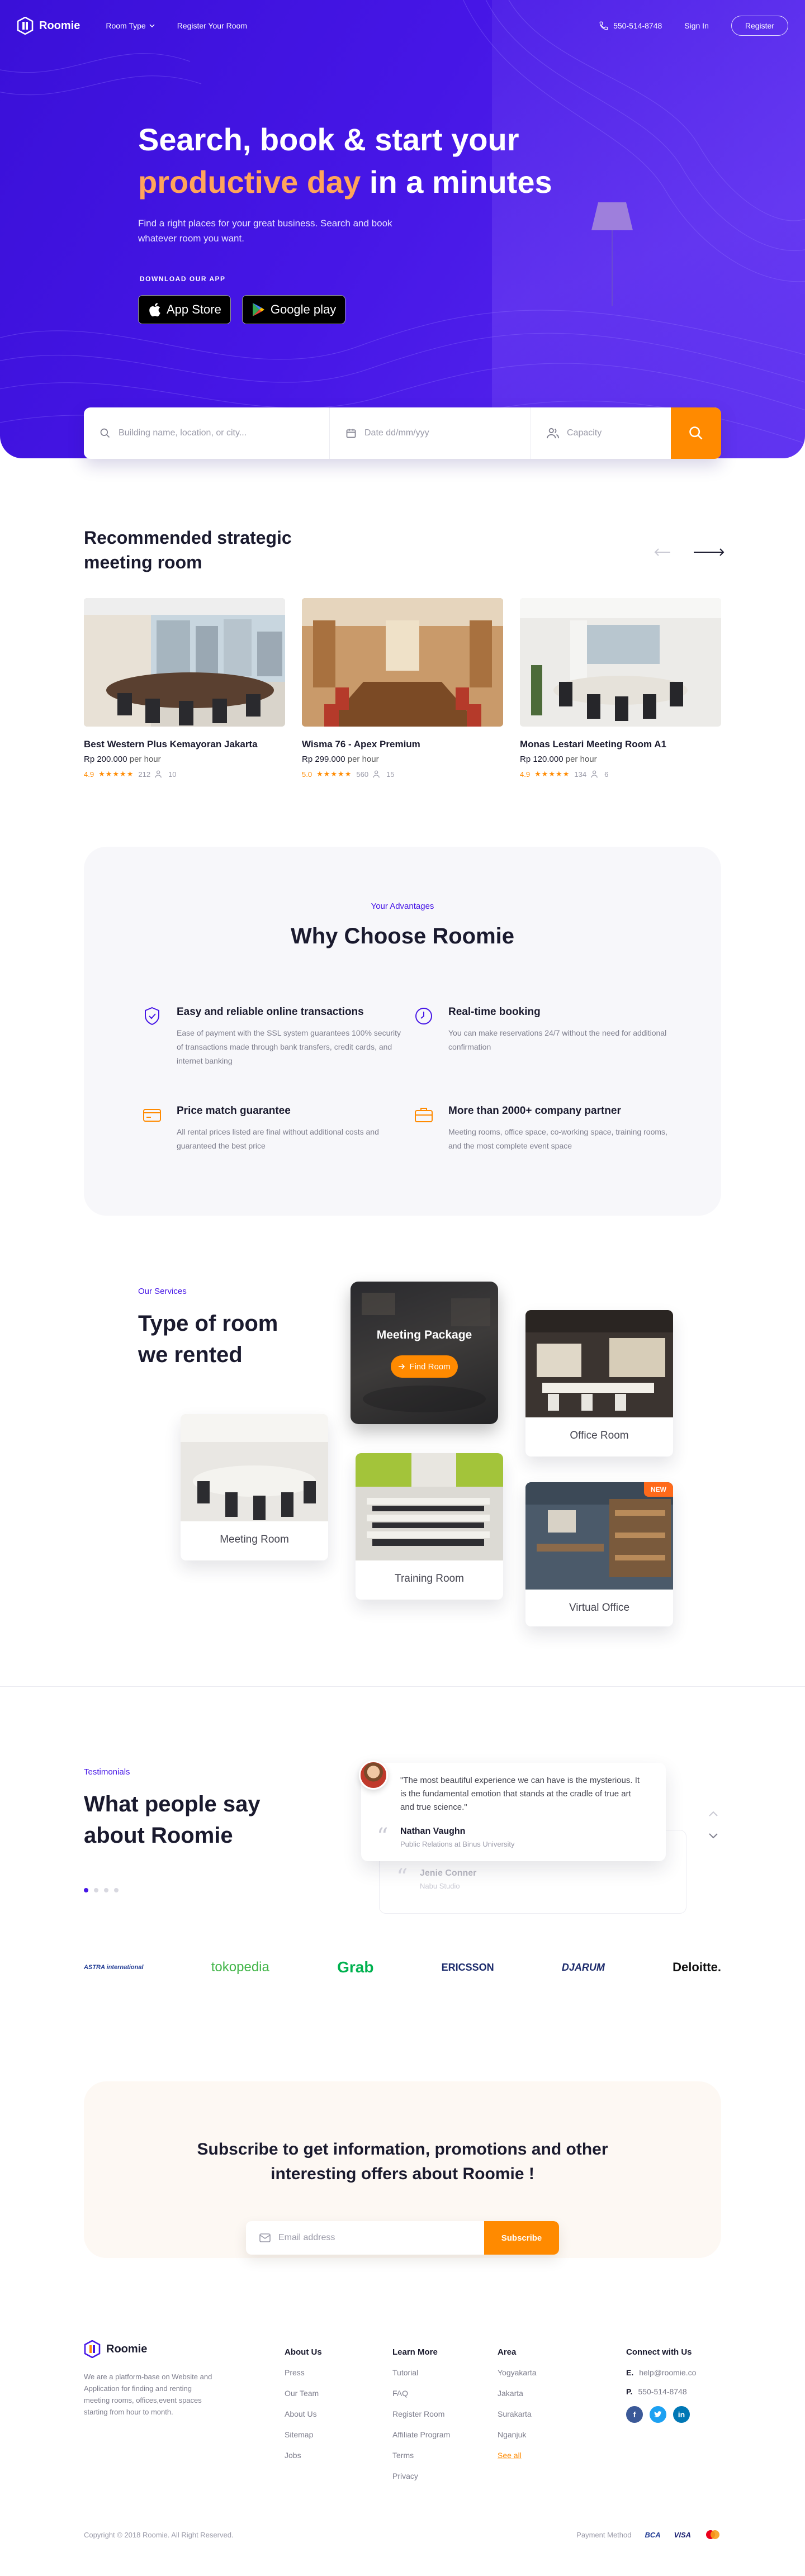  Describe the element at coordinates (184, 309) in the screenshot. I see `app-store-button: App Store` at that location.